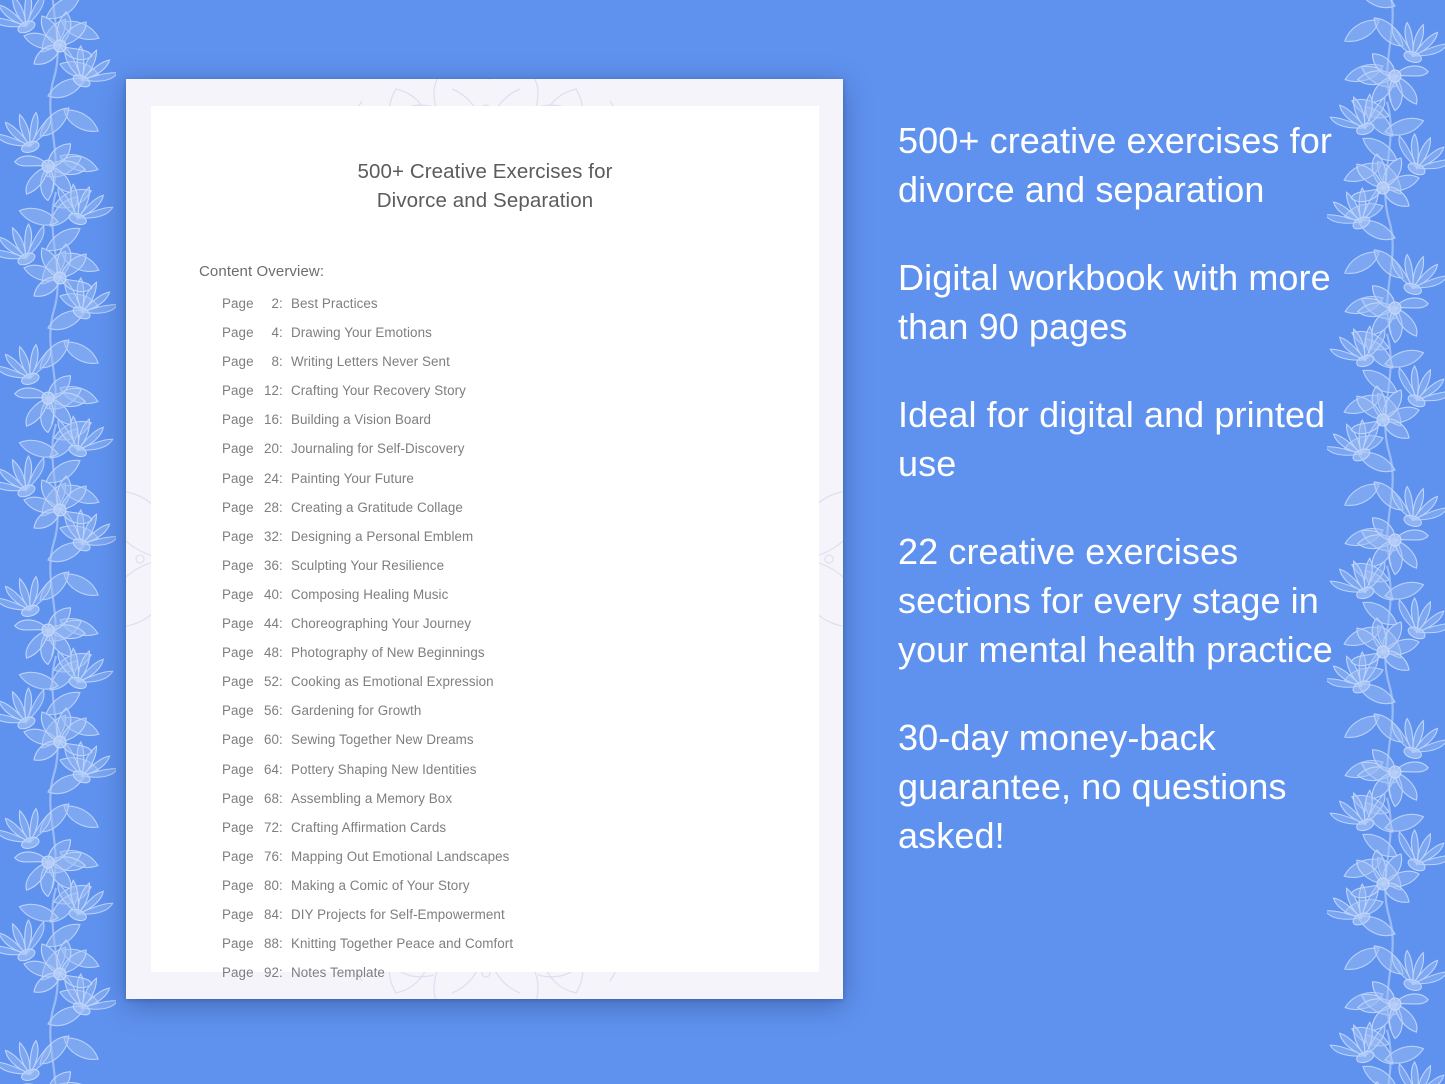  I want to click on toc-entry-title: Pottery Shaping New Identities, so click(384, 769).